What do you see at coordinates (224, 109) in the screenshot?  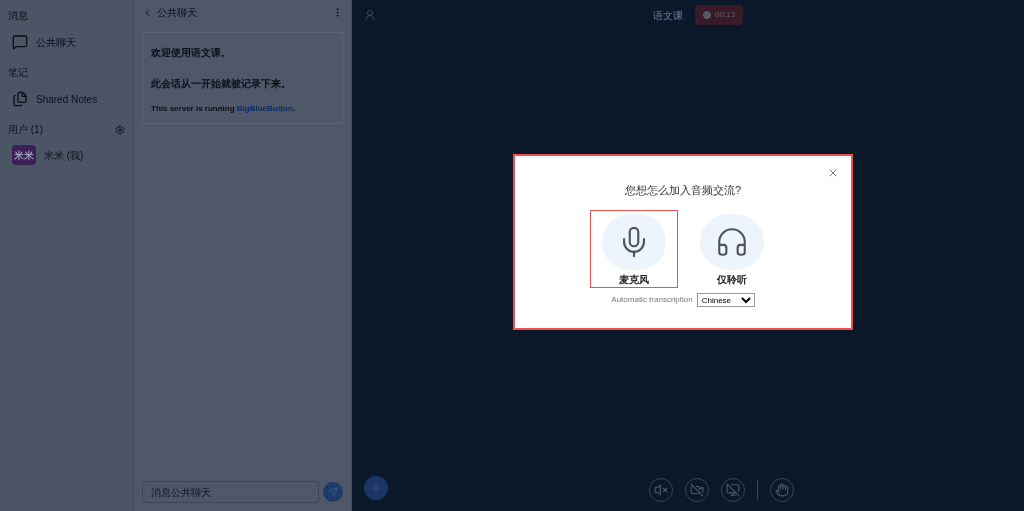 I see `server-text: This server is running BigBlueButton.` at bounding box center [224, 109].